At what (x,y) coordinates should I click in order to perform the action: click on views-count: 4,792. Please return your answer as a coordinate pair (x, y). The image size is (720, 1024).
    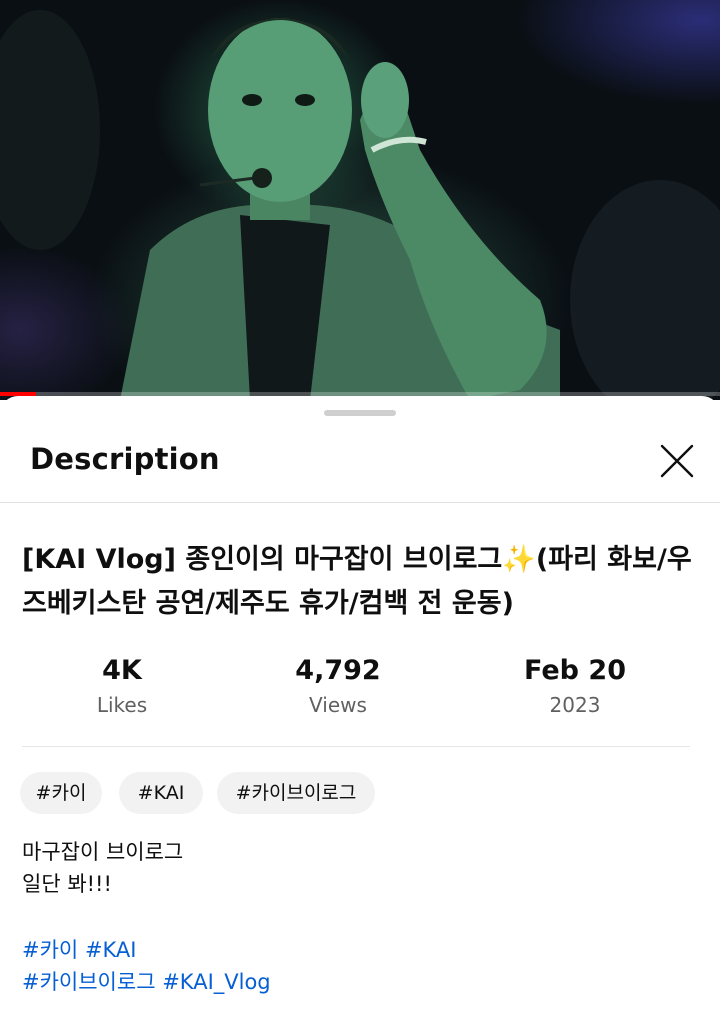
    Looking at the image, I should click on (338, 670).